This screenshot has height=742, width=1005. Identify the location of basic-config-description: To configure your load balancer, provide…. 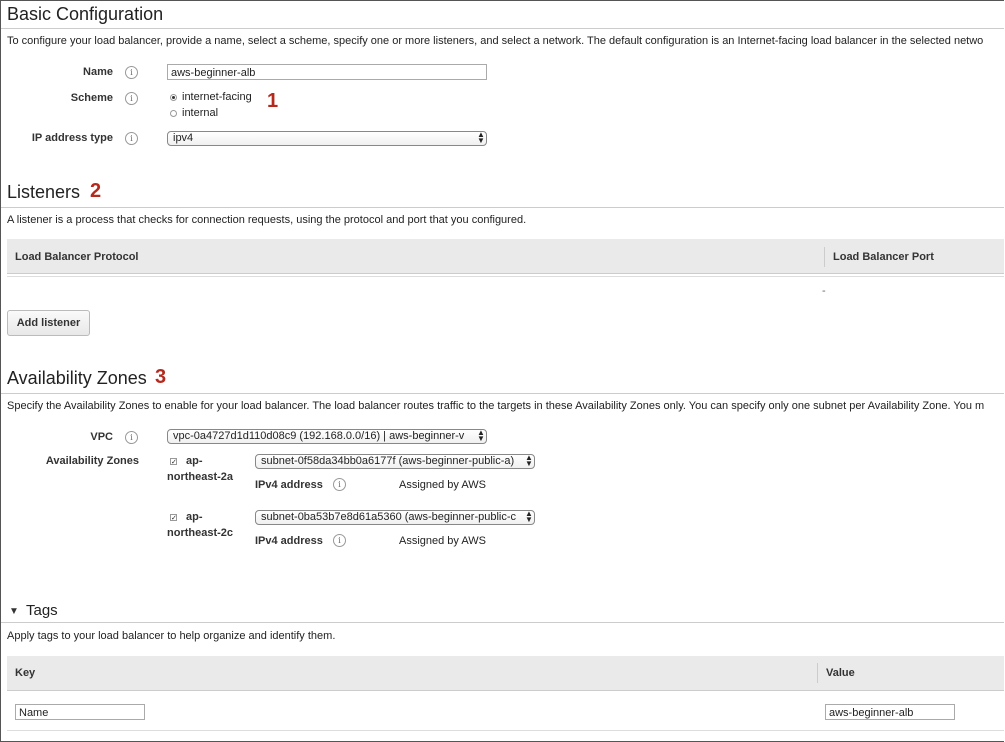
(495, 41).